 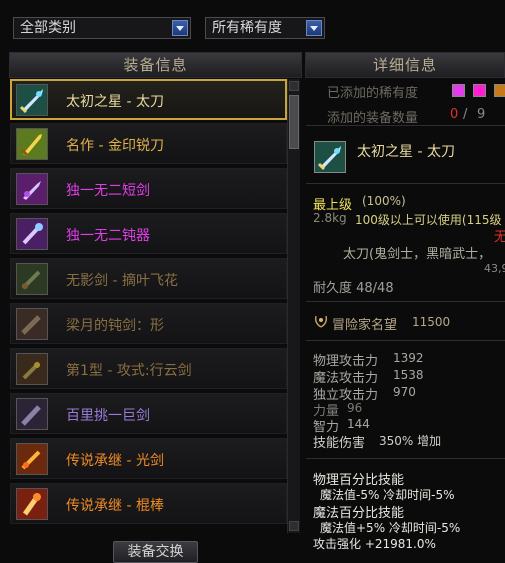 I want to click on list-item: 独一无二钝器, so click(x=148, y=233).